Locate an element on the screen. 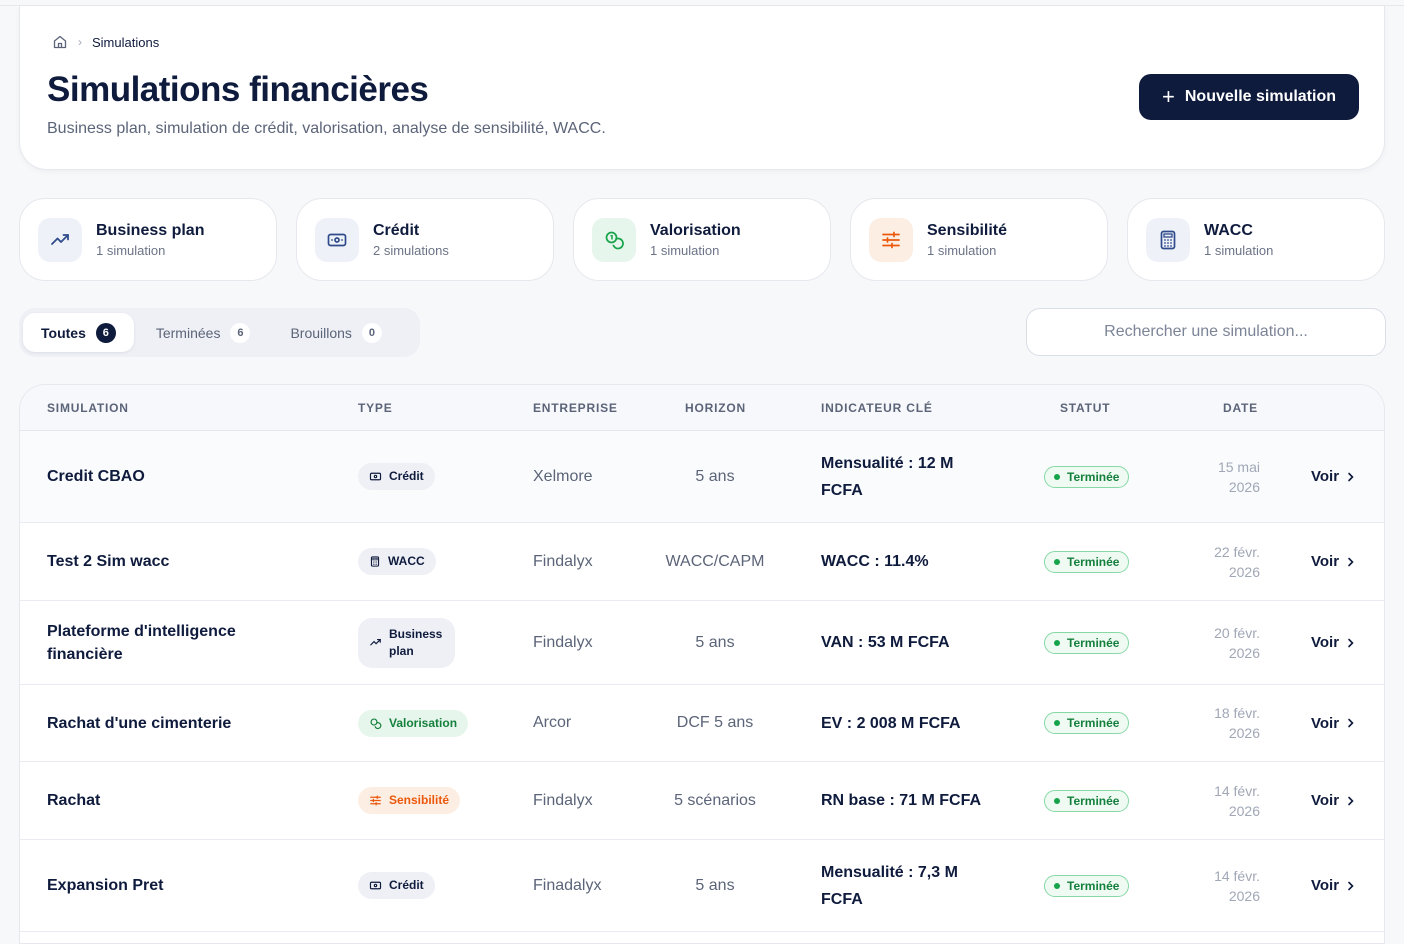 This screenshot has width=1404, height=944. tab-brouillons: Brouillons 0 is located at coordinates (335, 332).